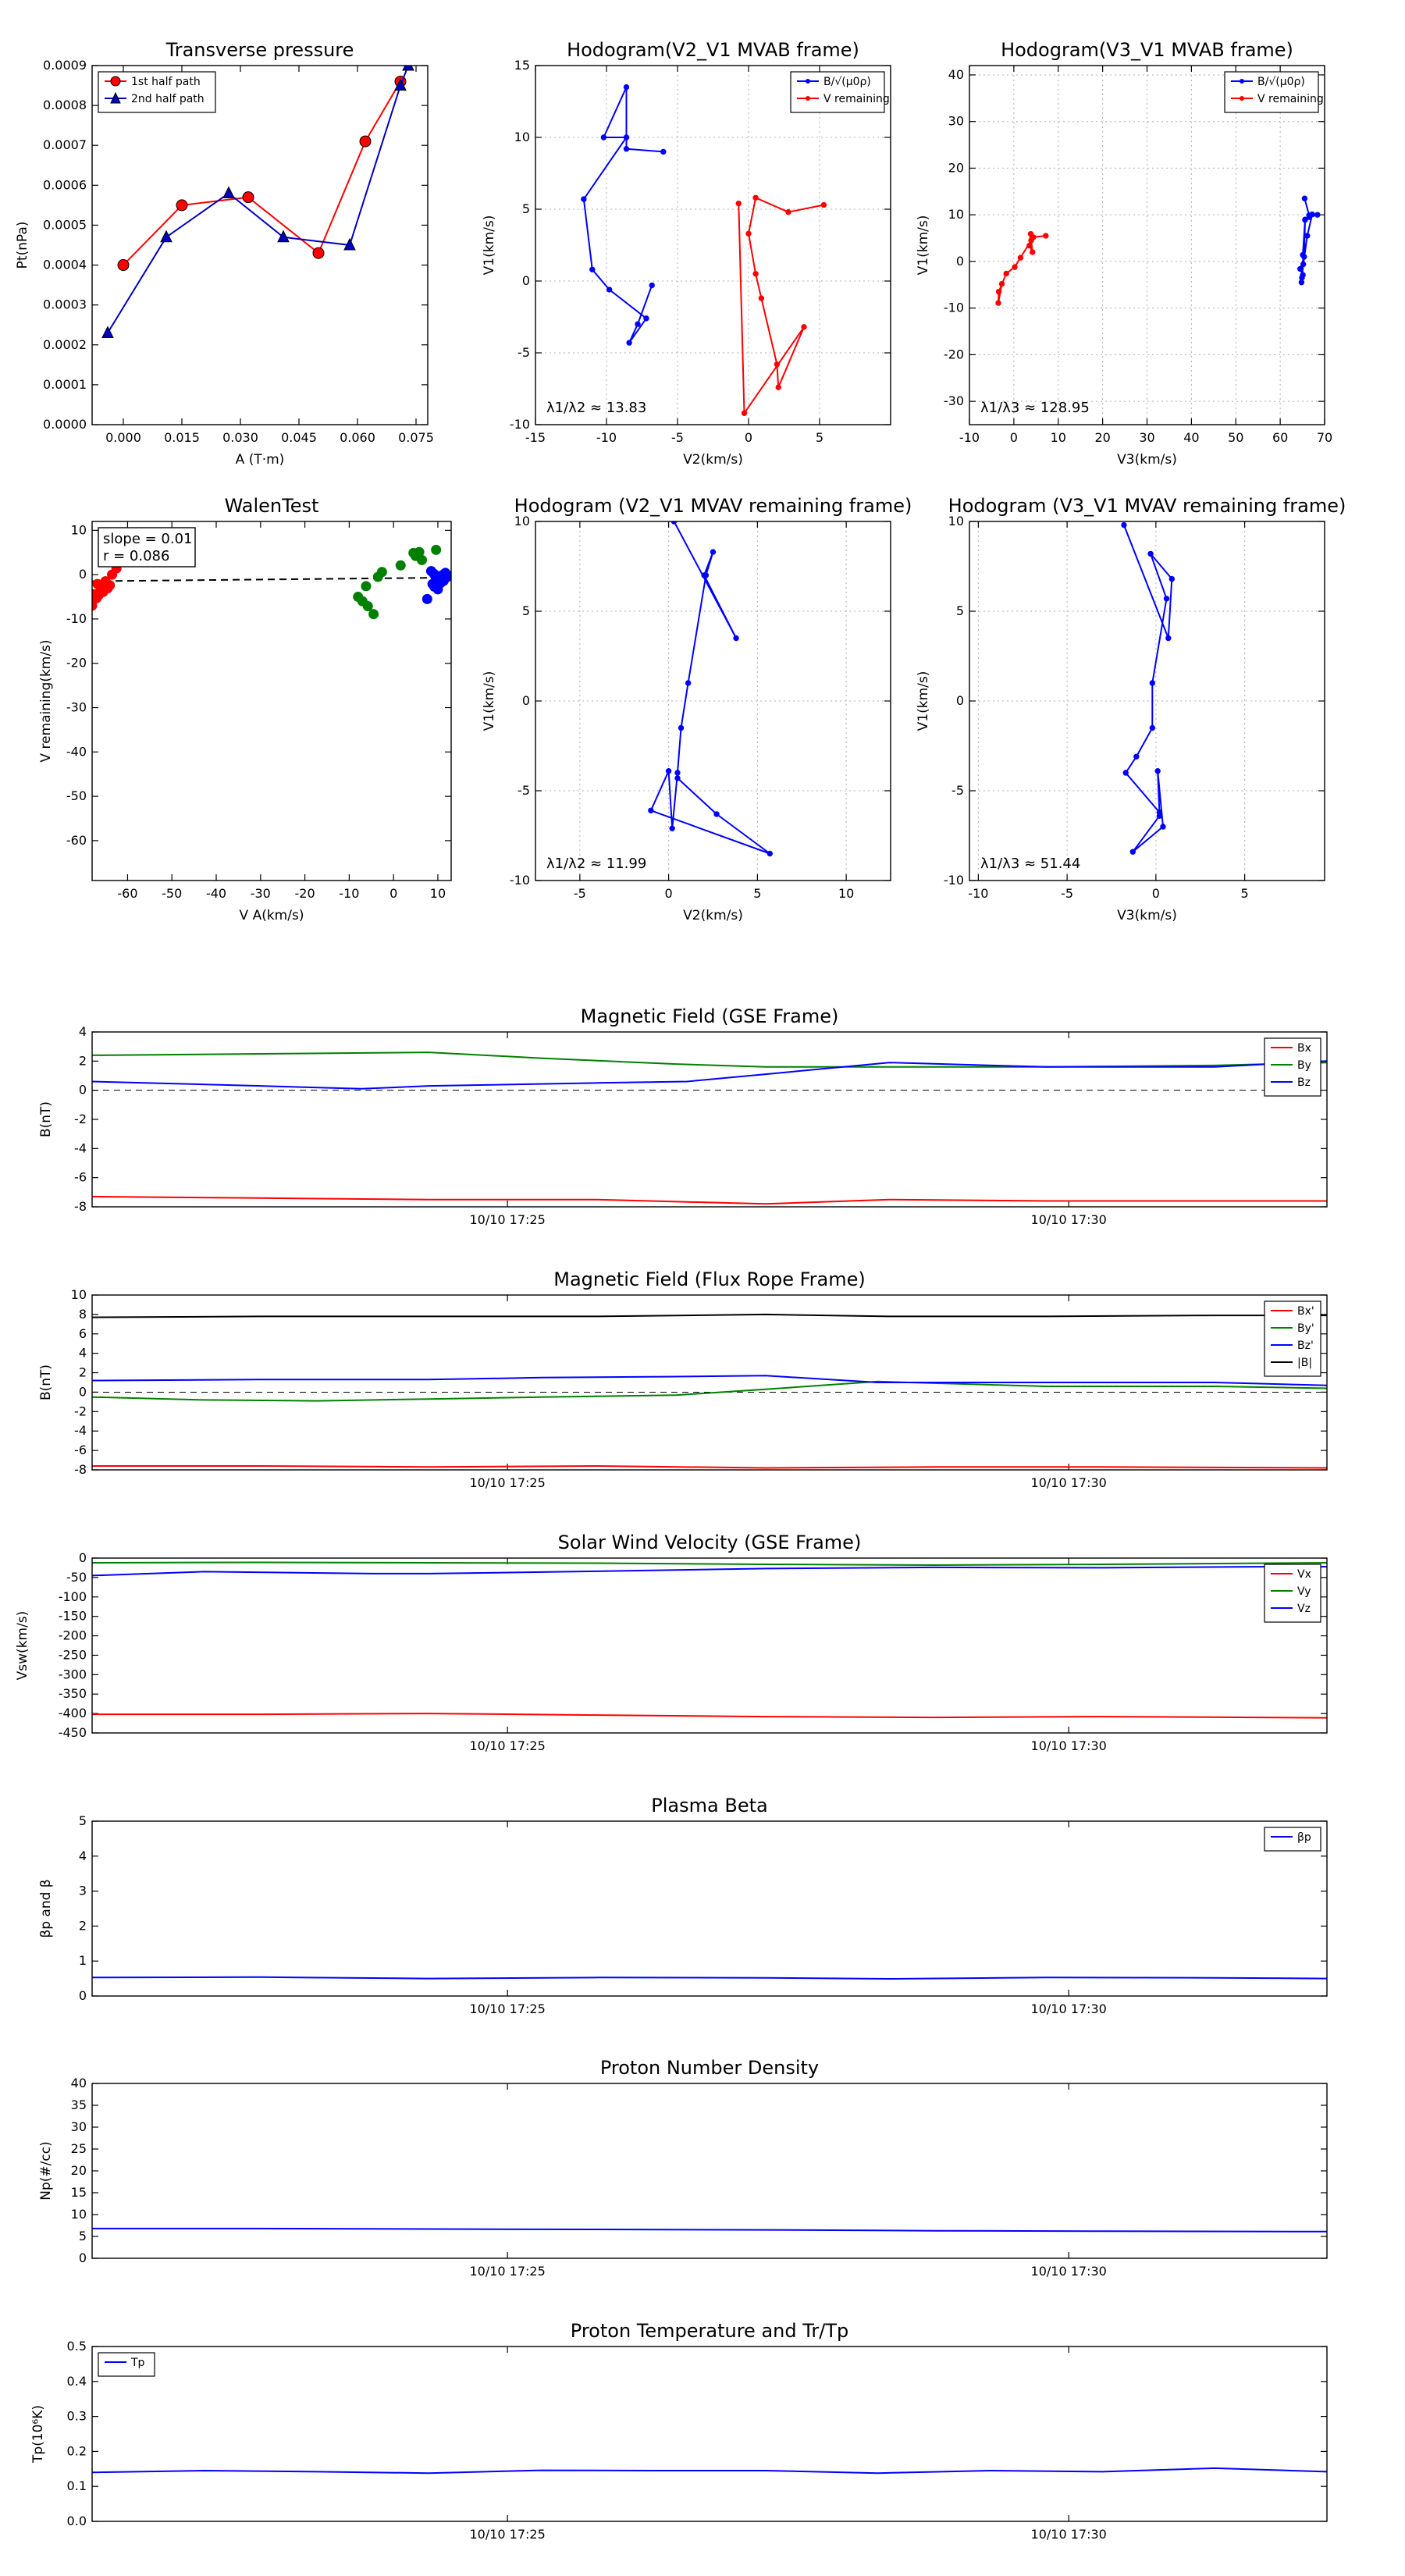 Image resolution: width=1405 pixels, height=2576 pixels. Describe the element at coordinates (507, 2008) in the screenshot. I see `x-tick-label: 10/10 17:25` at that location.